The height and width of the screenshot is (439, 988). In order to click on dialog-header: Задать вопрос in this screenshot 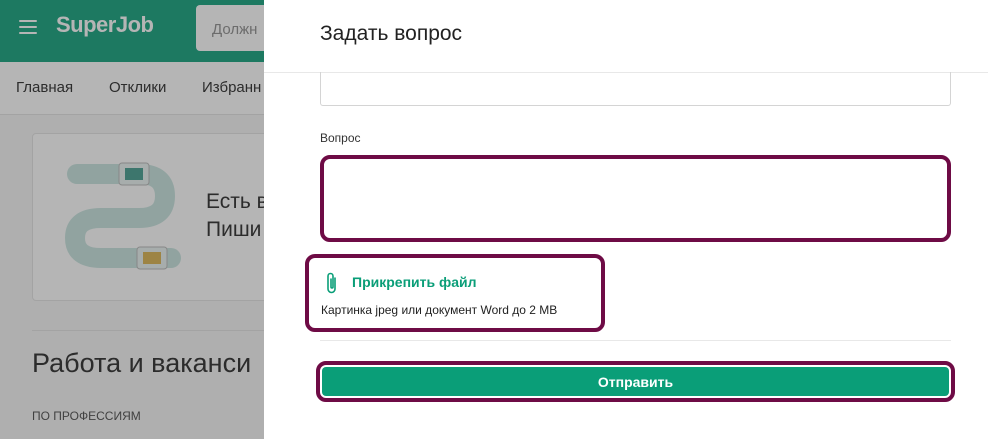, I will do `click(626, 36)`.